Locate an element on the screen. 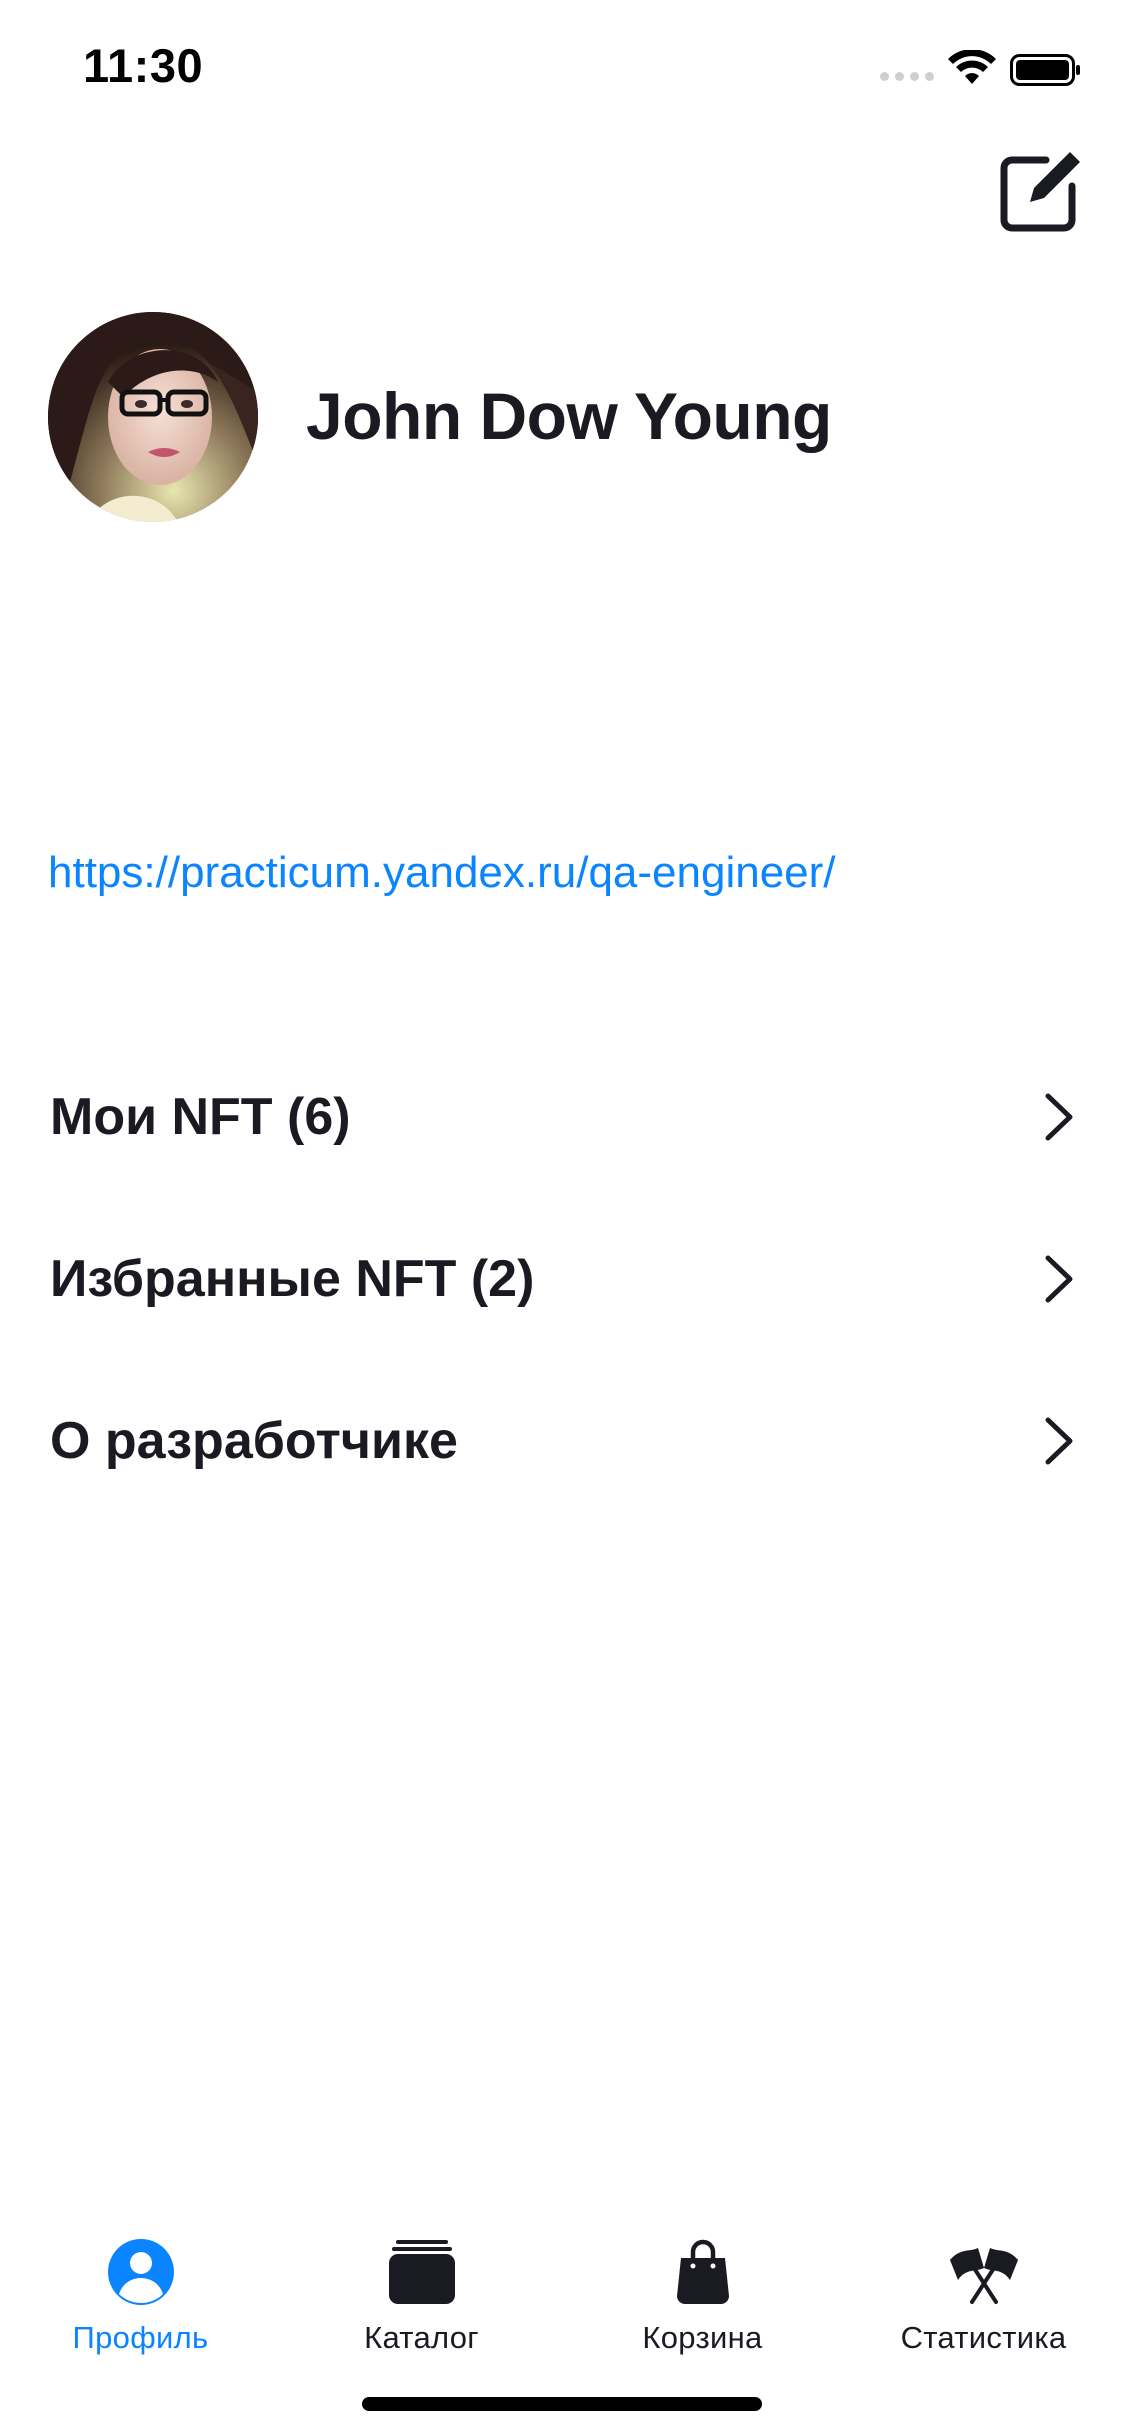 Image resolution: width=1125 pixels, height=2436 pixels. tab-catalog: Каталог is located at coordinates (421, 2281).